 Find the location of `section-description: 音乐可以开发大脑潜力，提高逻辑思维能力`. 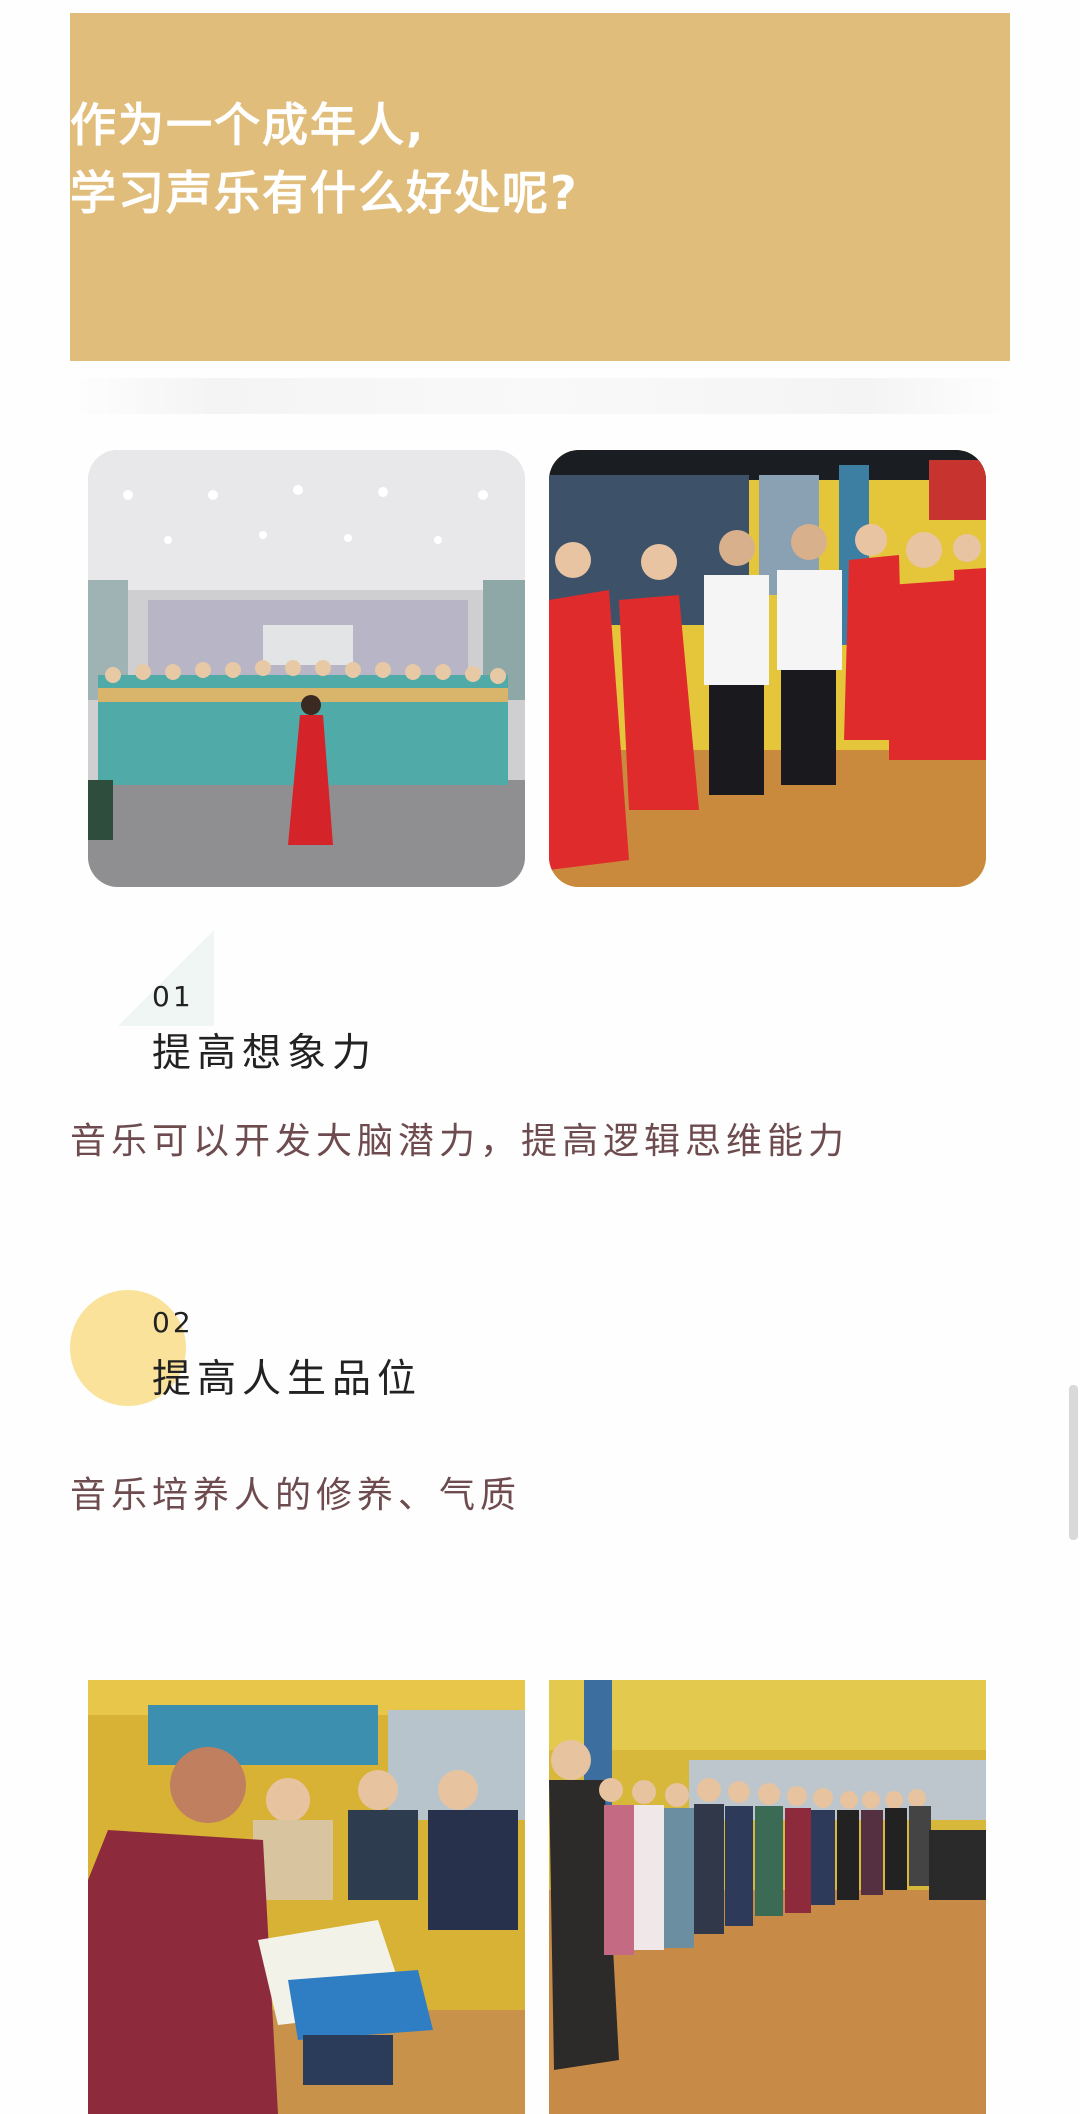

section-description: 音乐可以开发大脑潜力，提高逻辑思维能力 is located at coordinates (460, 1141).